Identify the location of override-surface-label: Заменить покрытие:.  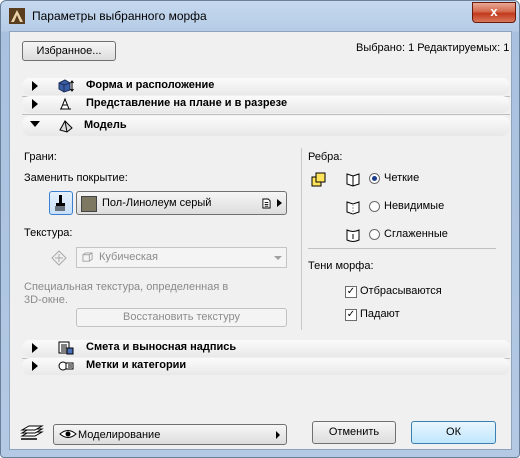
(76, 178).